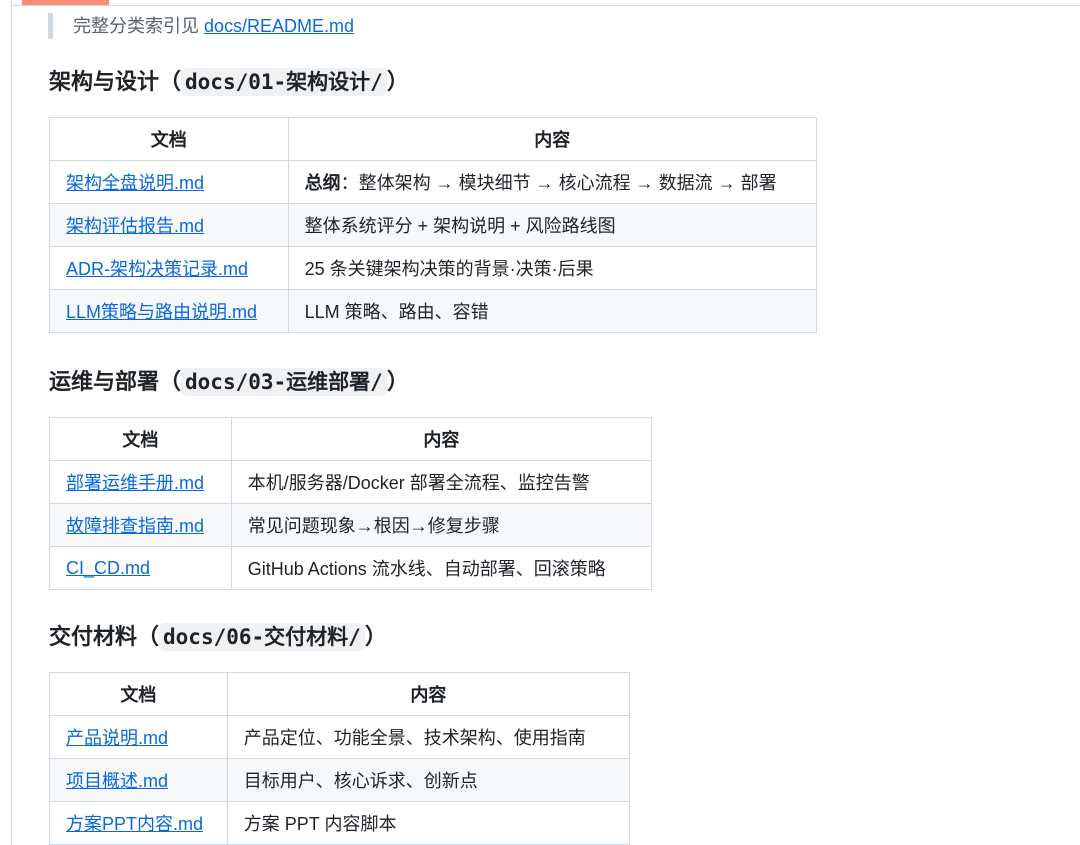  I want to click on doc-description: 方案 PPT 内容脚本, so click(428, 823).